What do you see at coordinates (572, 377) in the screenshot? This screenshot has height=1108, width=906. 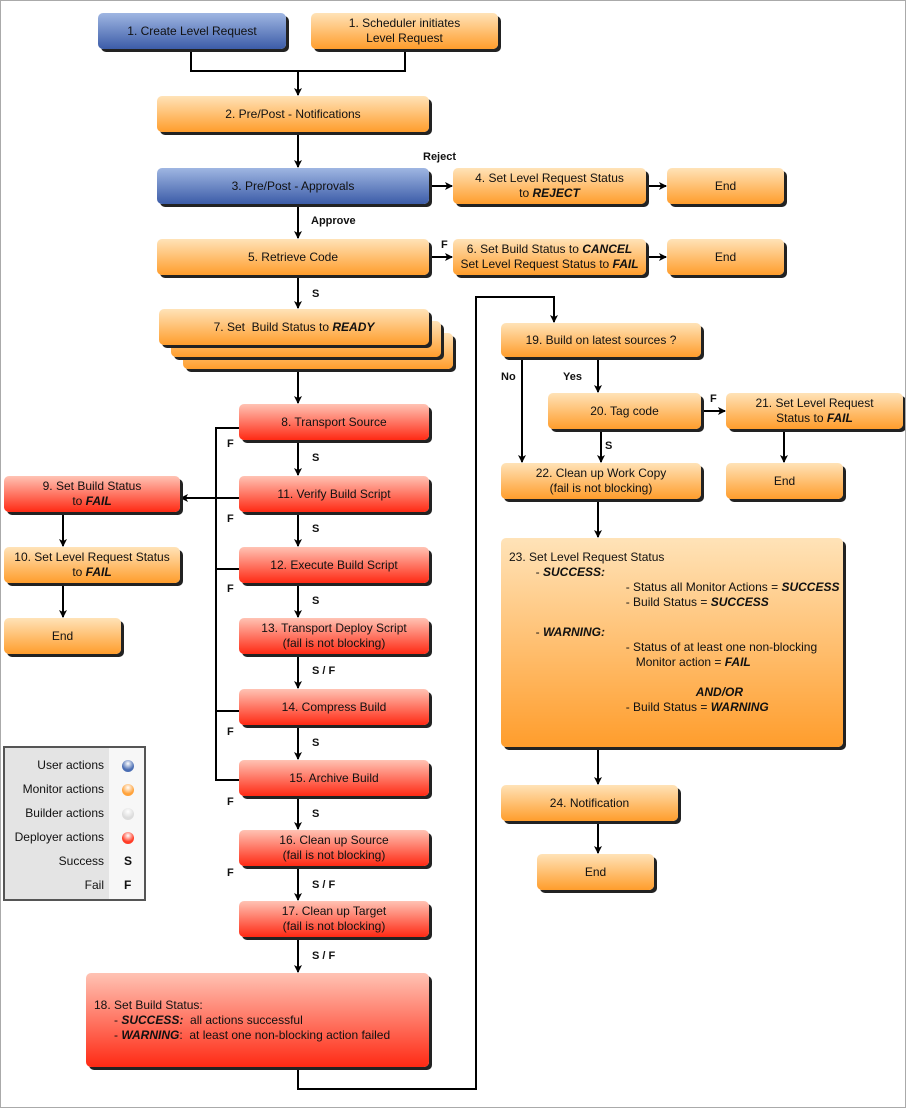 I see `edge-label: Yes` at bounding box center [572, 377].